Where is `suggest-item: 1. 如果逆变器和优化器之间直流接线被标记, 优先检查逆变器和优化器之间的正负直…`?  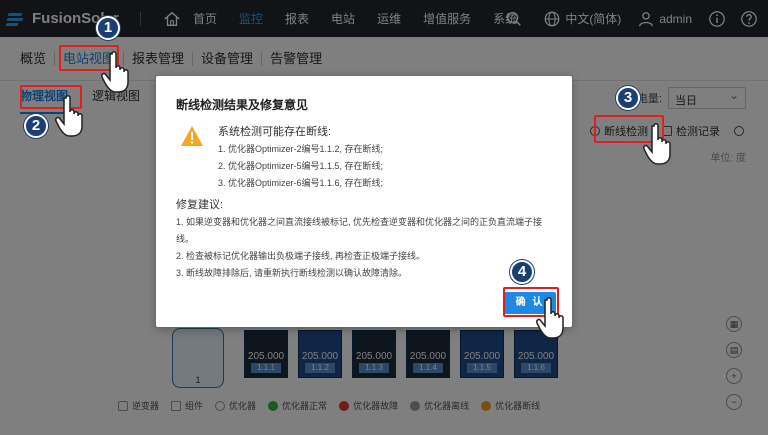
suggest-item: 1. 如果逆变器和优化器之间直流接线被标记, 优先检查逆变器和优化器之间的正负直… is located at coordinates (359, 230).